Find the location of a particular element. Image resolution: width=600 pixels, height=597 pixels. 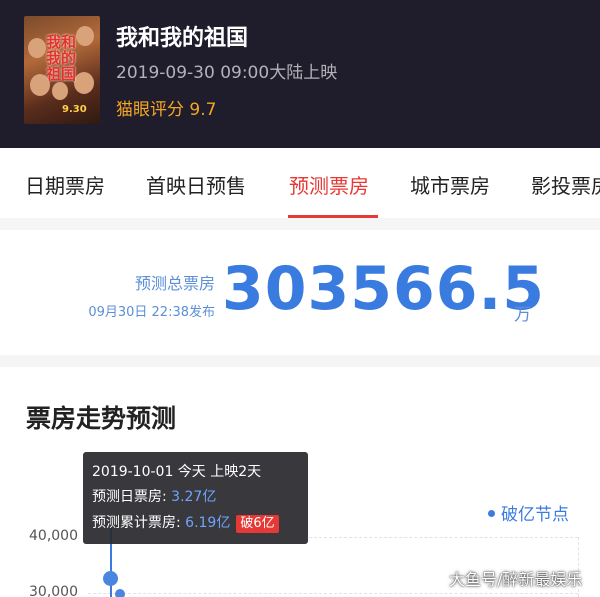

y-tick-label: 40,000 is located at coordinates (53, 536).